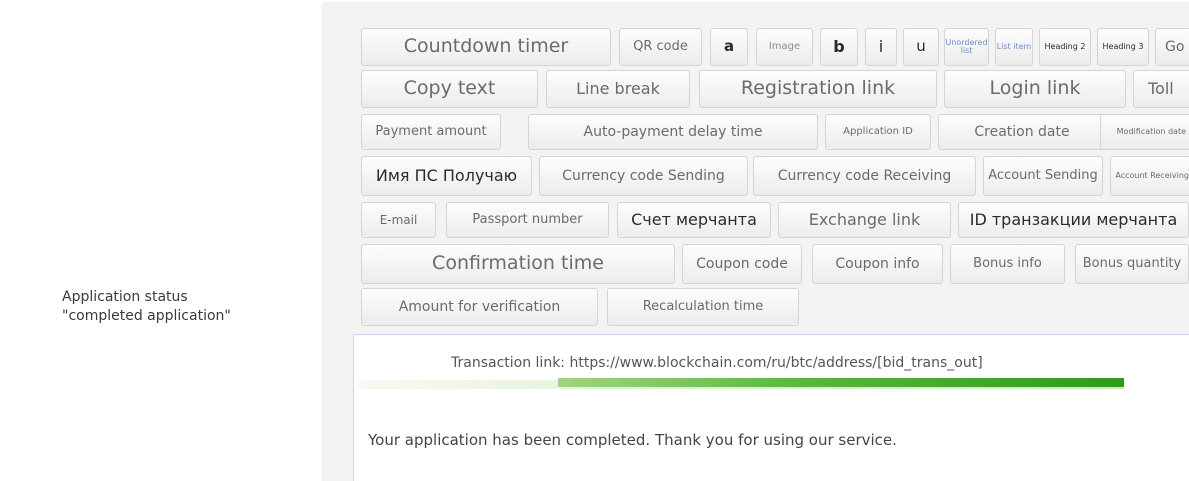  What do you see at coordinates (1172, 47) in the screenshot?
I see `go-button: Go` at bounding box center [1172, 47].